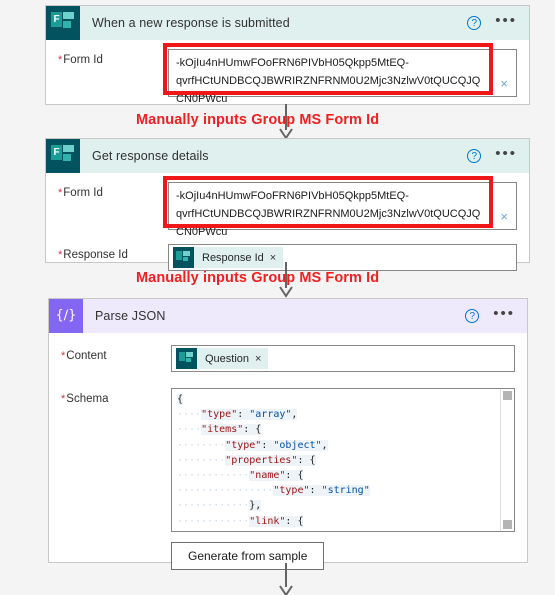 This screenshot has height=595, width=555. What do you see at coordinates (85, 399) in the screenshot?
I see `field-label-schema: *Schema` at bounding box center [85, 399].